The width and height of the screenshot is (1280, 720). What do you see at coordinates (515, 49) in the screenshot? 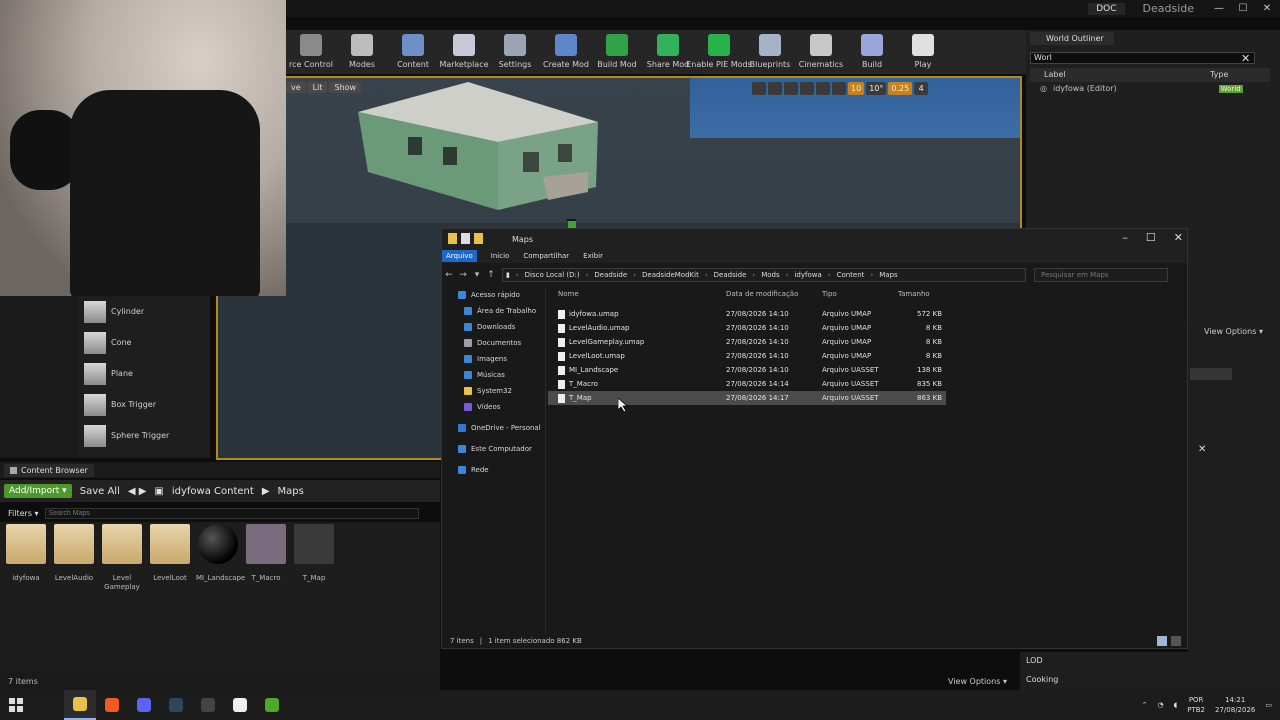
I see `toolbar-button-4: Settings` at bounding box center [515, 49].